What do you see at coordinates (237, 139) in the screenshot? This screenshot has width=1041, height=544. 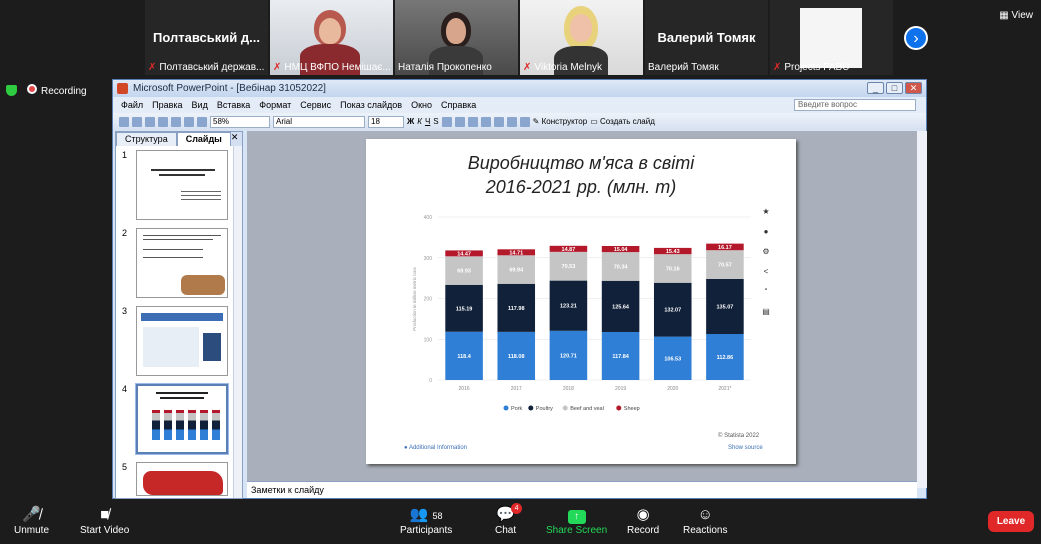 I see `close-pane-icon: ✕` at bounding box center [237, 139].